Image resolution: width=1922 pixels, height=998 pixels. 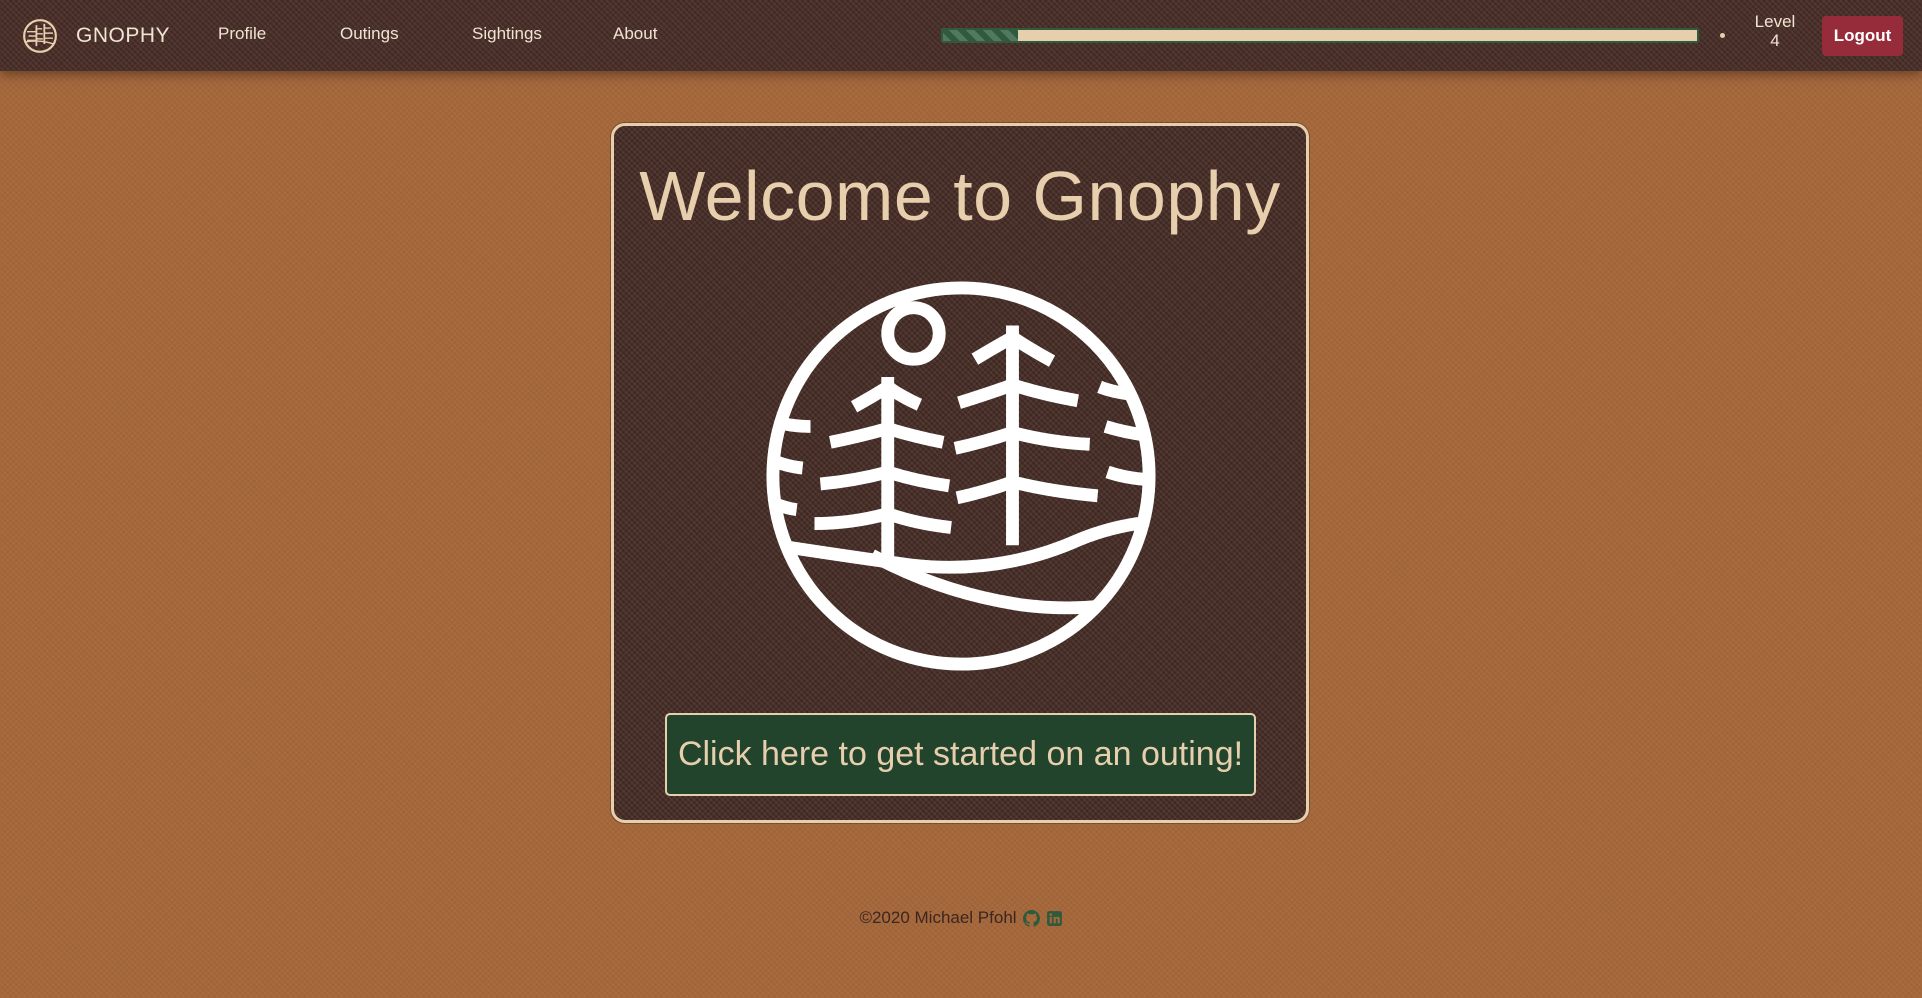 What do you see at coordinates (1031, 918) in the screenshot?
I see `github-icon` at bounding box center [1031, 918].